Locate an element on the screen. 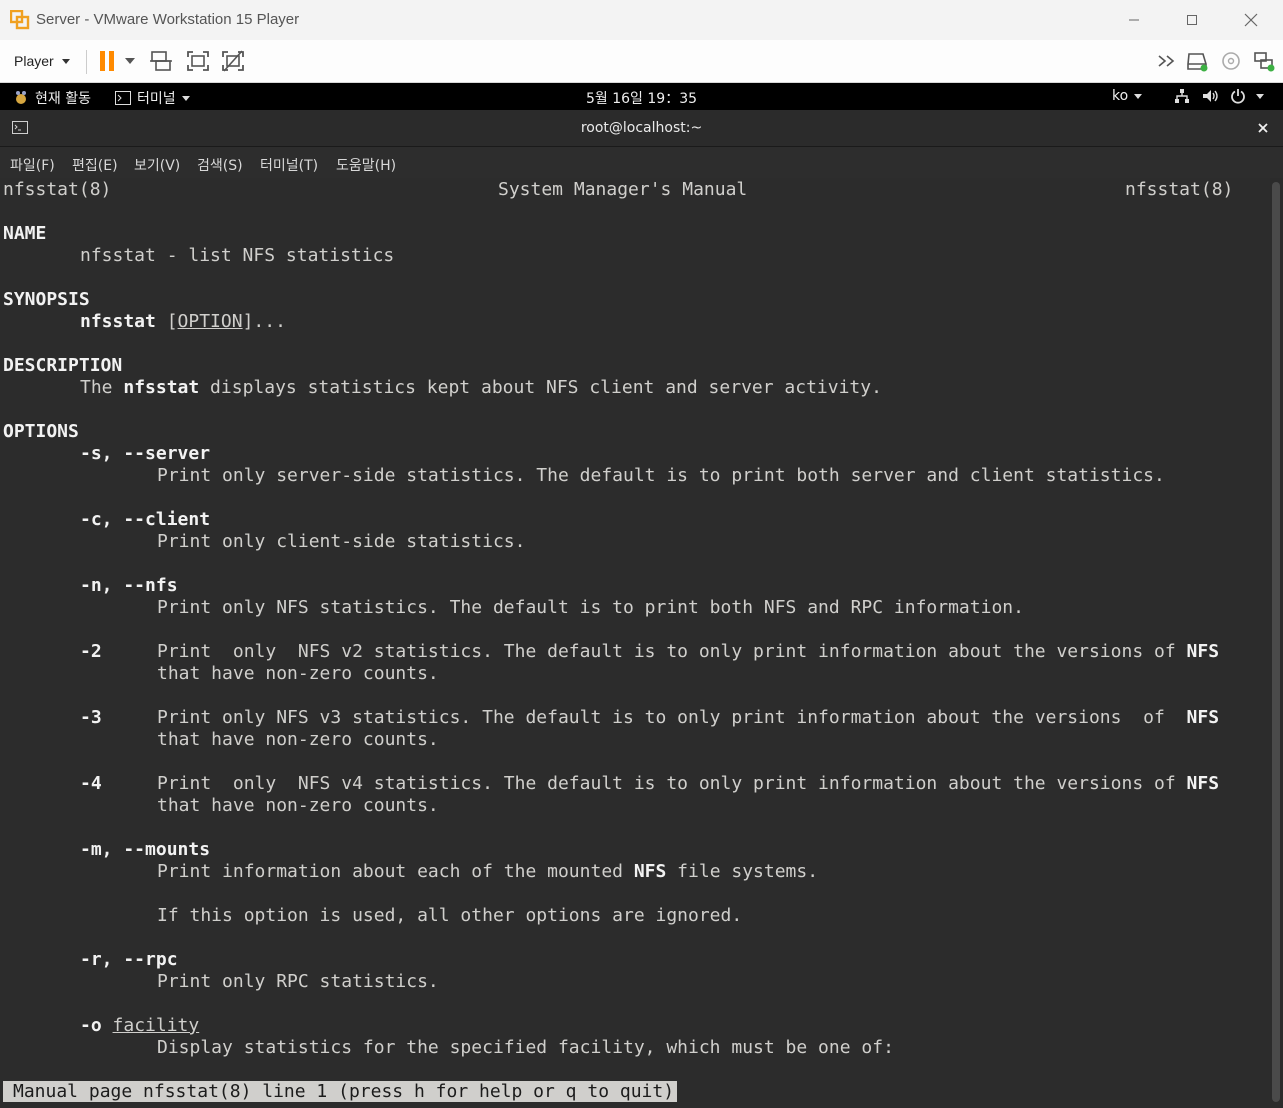 The width and height of the screenshot is (1283, 1108). input-method-menu: ko is located at coordinates (1127, 96).